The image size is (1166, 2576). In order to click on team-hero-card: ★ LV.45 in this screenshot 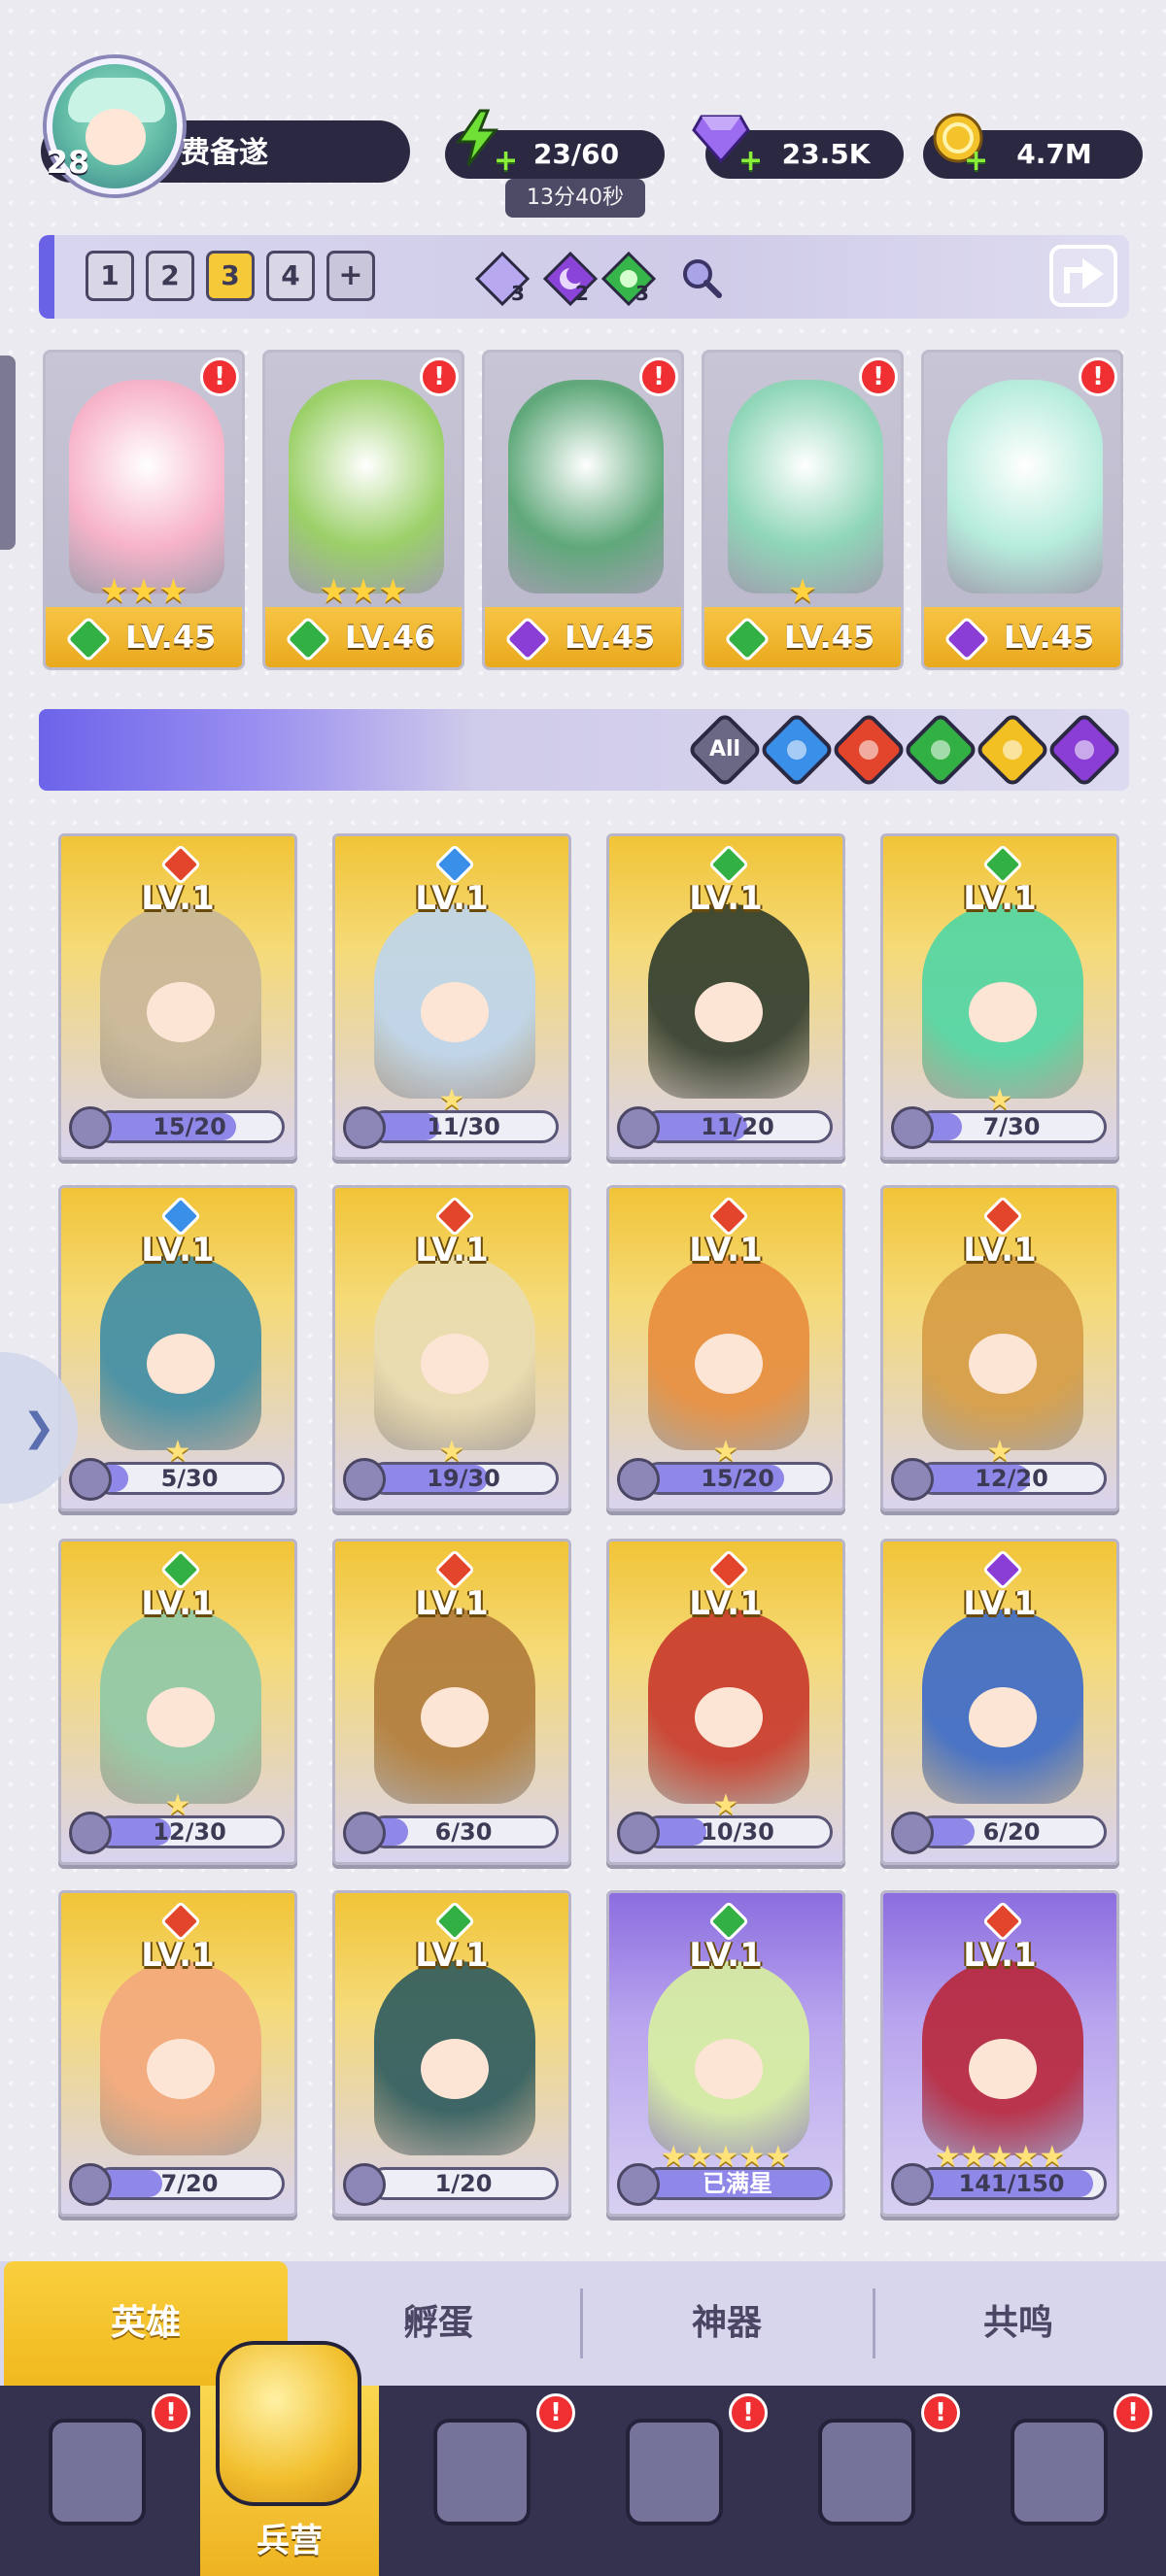, I will do `click(803, 510)`.